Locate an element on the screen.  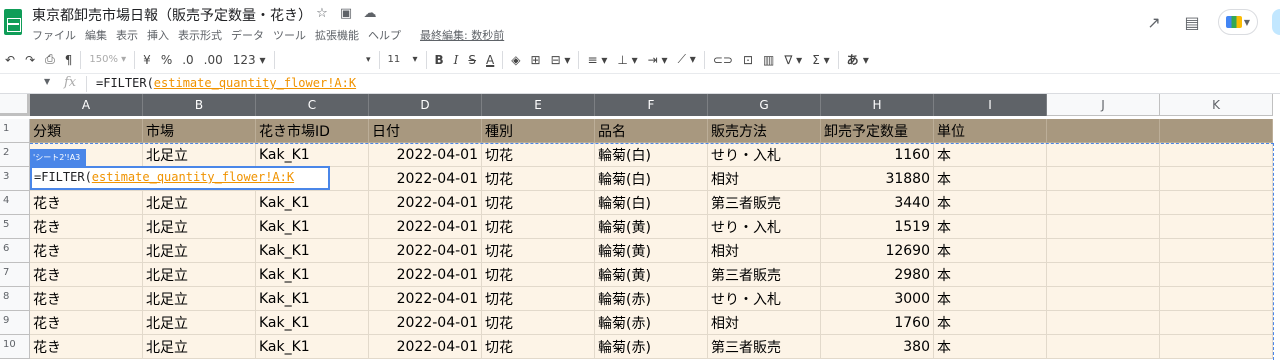
insert-link-icon: ⊂⊃ is located at coordinates (723, 60).